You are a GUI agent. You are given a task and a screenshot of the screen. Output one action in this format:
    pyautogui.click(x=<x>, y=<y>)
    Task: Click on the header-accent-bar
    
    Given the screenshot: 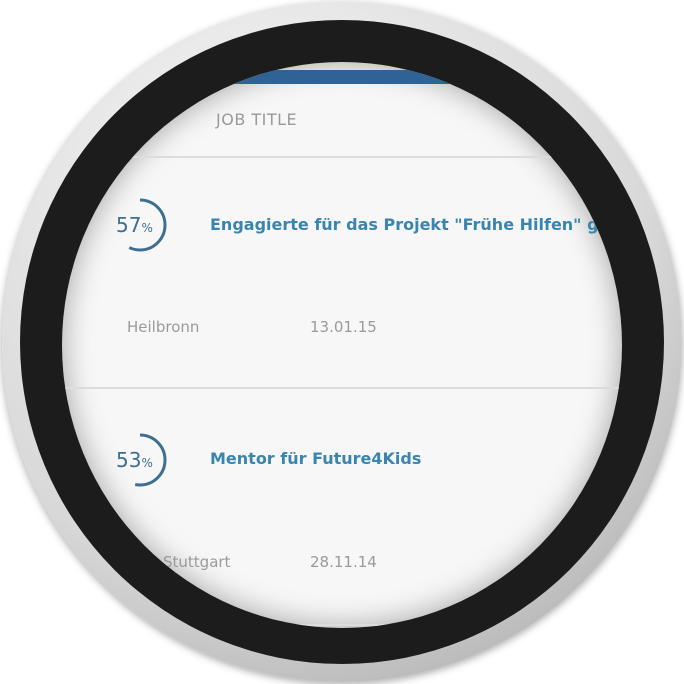 What is the action you would take?
    pyautogui.click(x=360, y=77)
    